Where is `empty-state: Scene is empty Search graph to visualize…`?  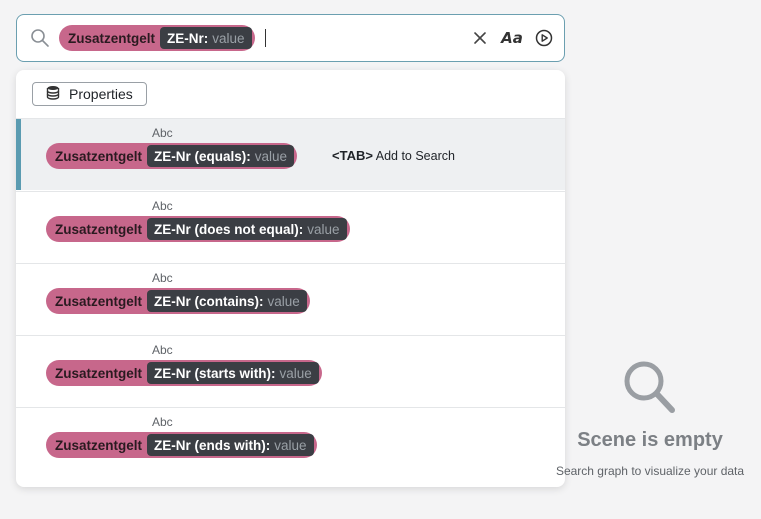 empty-state: Scene is empty Search graph to visualize… is located at coordinates (650, 416).